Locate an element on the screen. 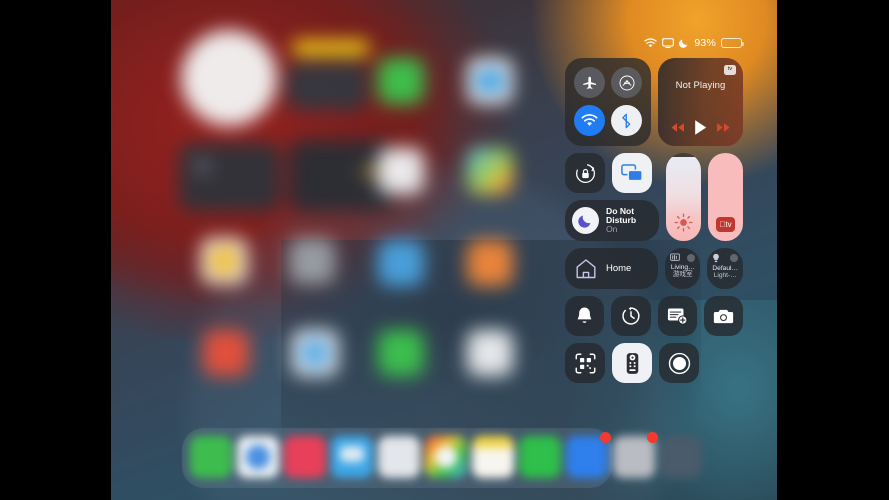 The height and width of the screenshot is (500, 889). record-icon is located at coordinates (679, 363).